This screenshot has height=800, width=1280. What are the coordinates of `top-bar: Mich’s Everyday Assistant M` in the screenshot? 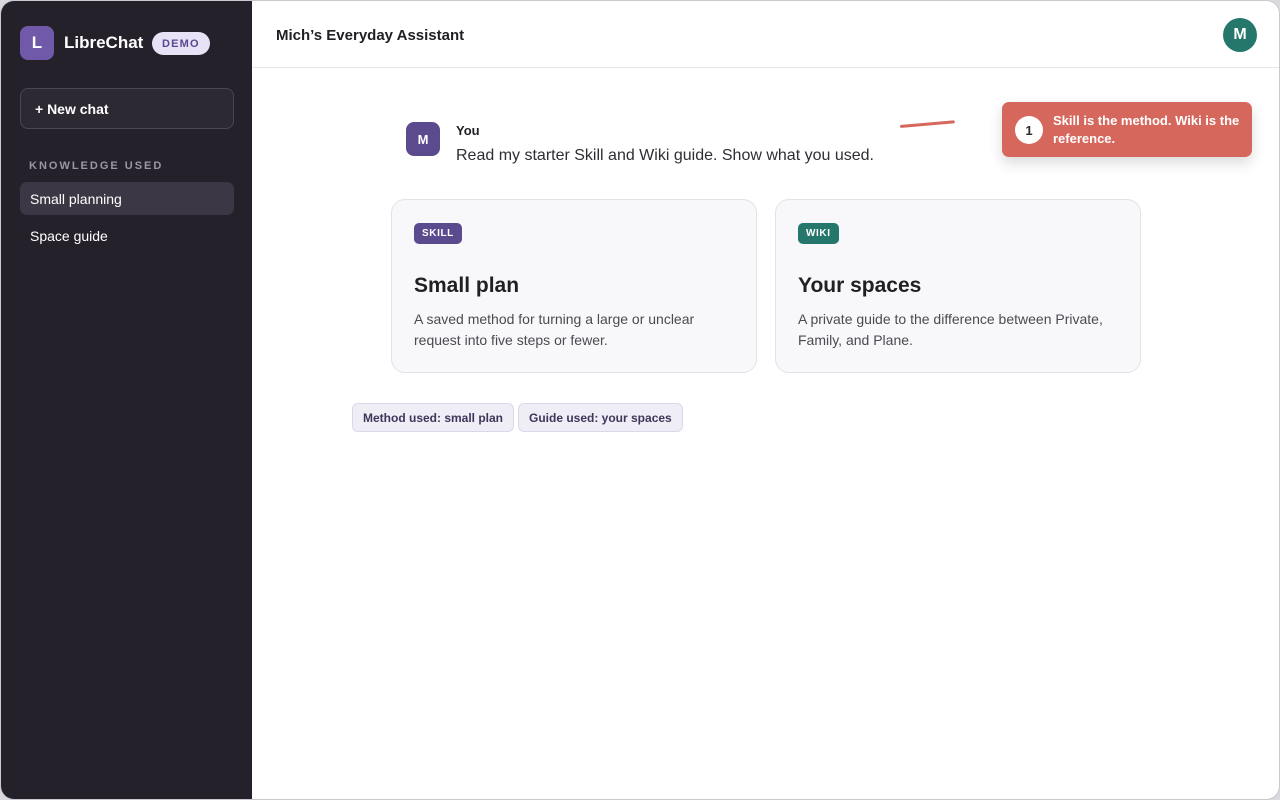 It's located at (765, 34).